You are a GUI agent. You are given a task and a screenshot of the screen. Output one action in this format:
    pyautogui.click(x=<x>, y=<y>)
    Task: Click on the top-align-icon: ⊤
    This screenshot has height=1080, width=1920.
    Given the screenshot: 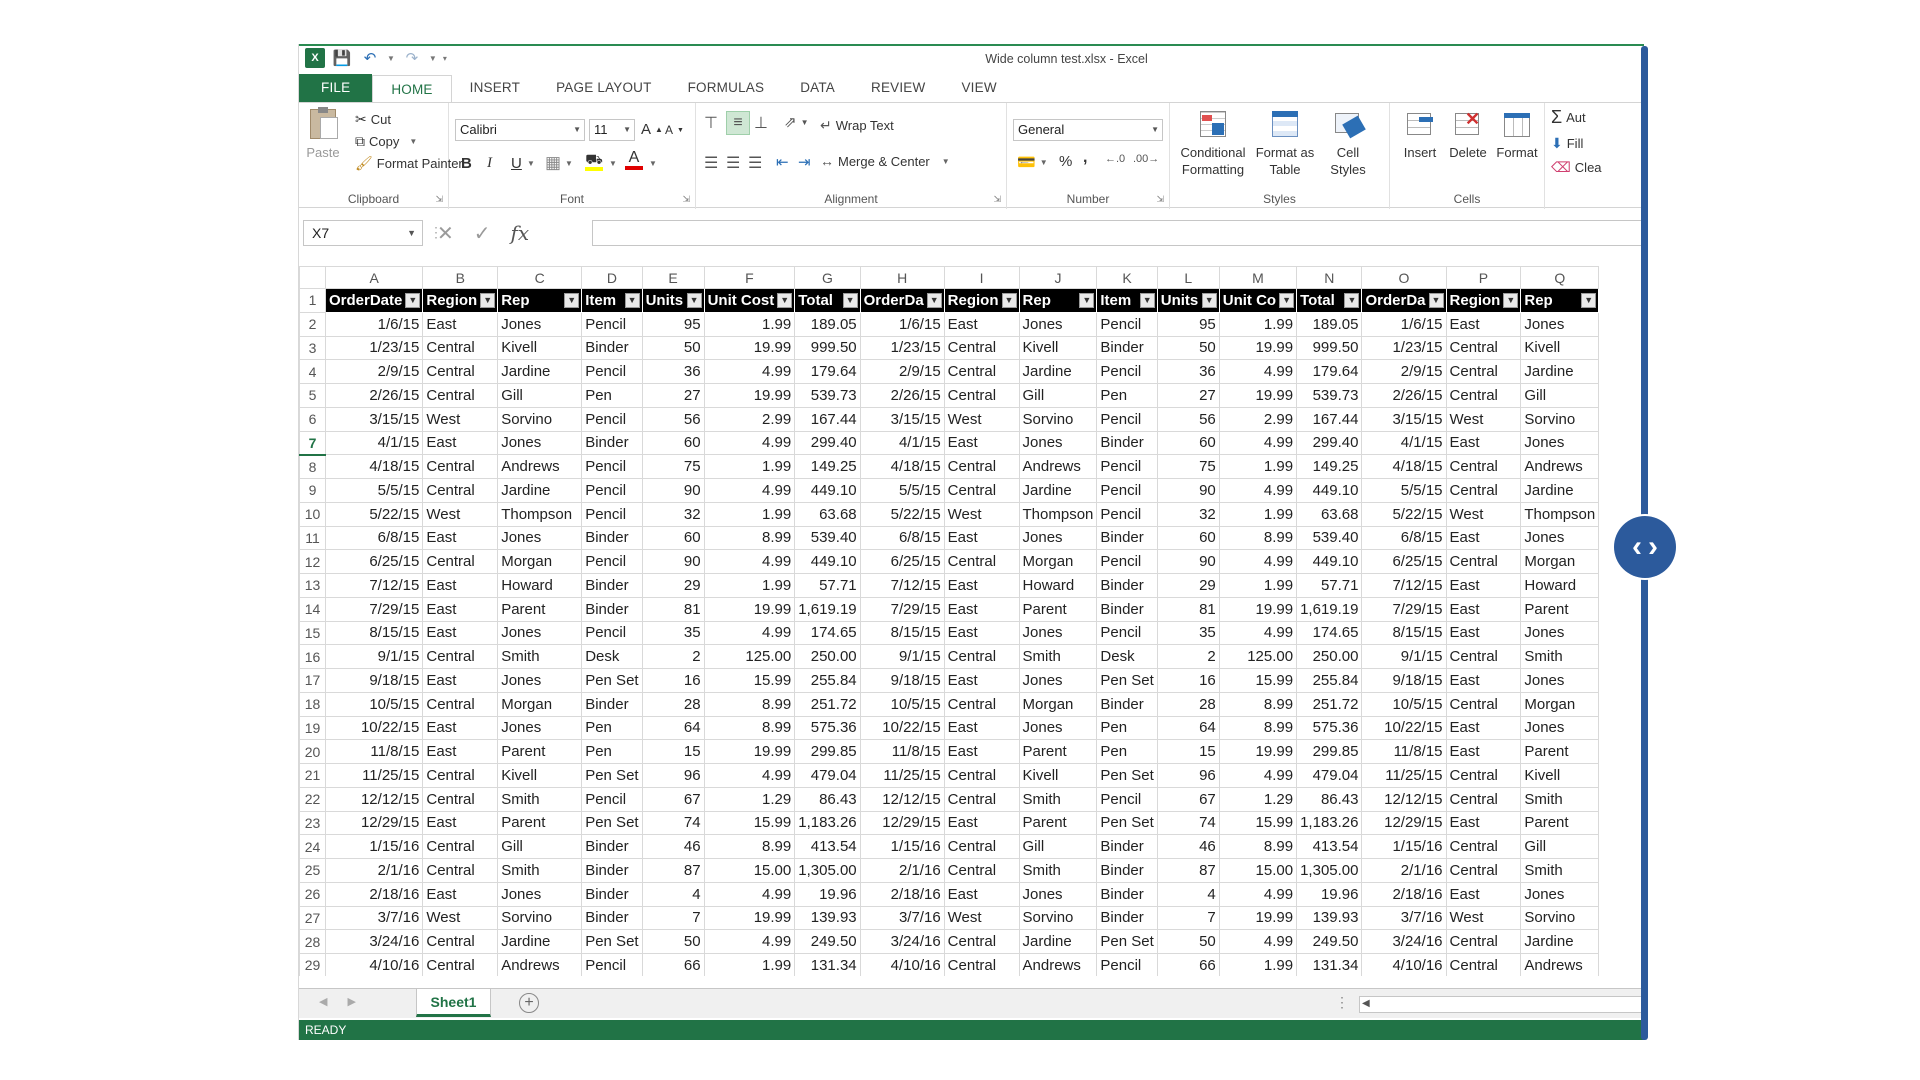 What is the action you would take?
    pyautogui.click(x=711, y=123)
    